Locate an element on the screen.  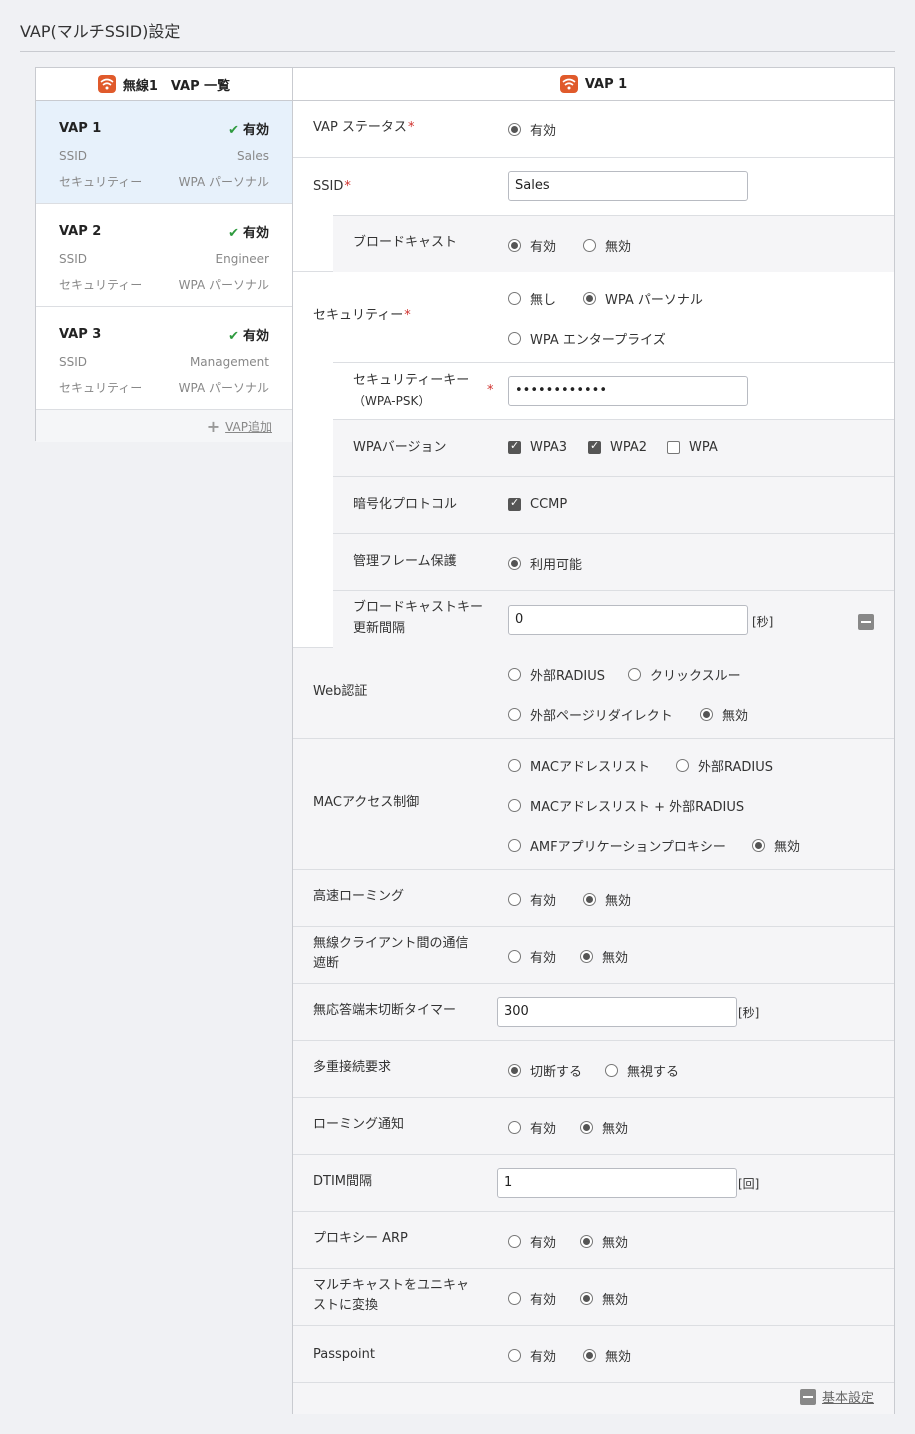
inactivity-timer-unit: [秒] is located at coordinates (749, 1013).